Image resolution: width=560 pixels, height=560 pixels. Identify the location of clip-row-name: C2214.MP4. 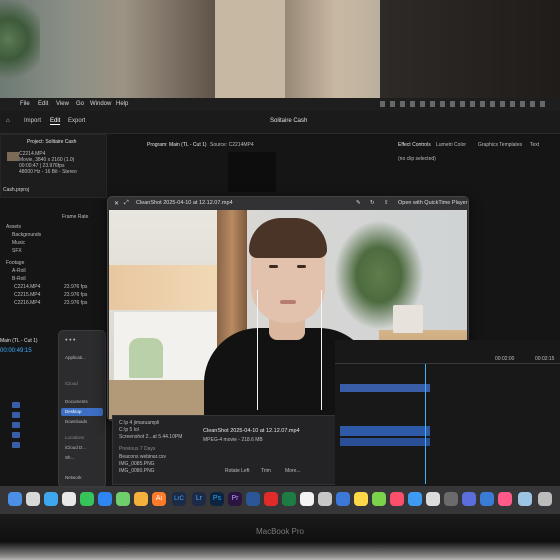
(27, 287).